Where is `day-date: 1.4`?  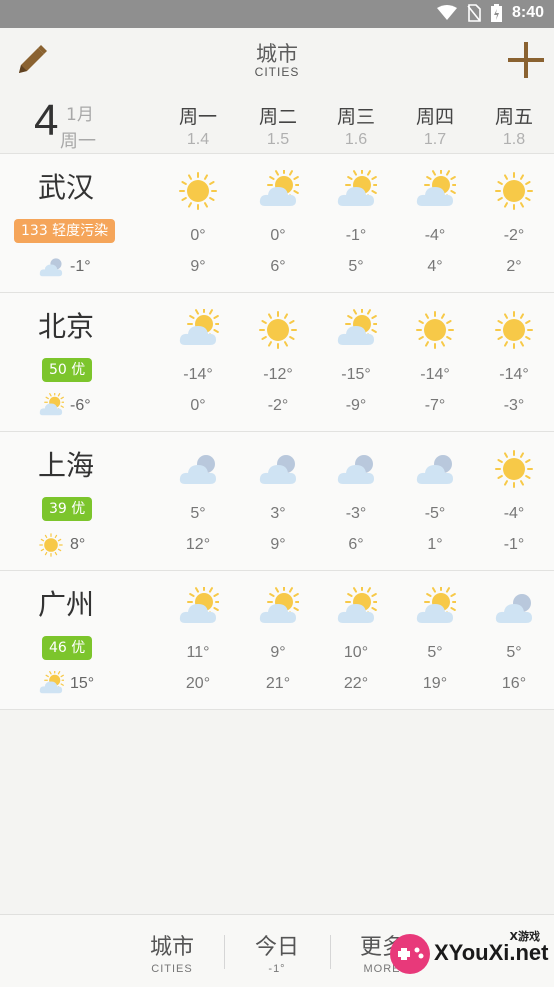 day-date: 1.4 is located at coordinates (198, 139).